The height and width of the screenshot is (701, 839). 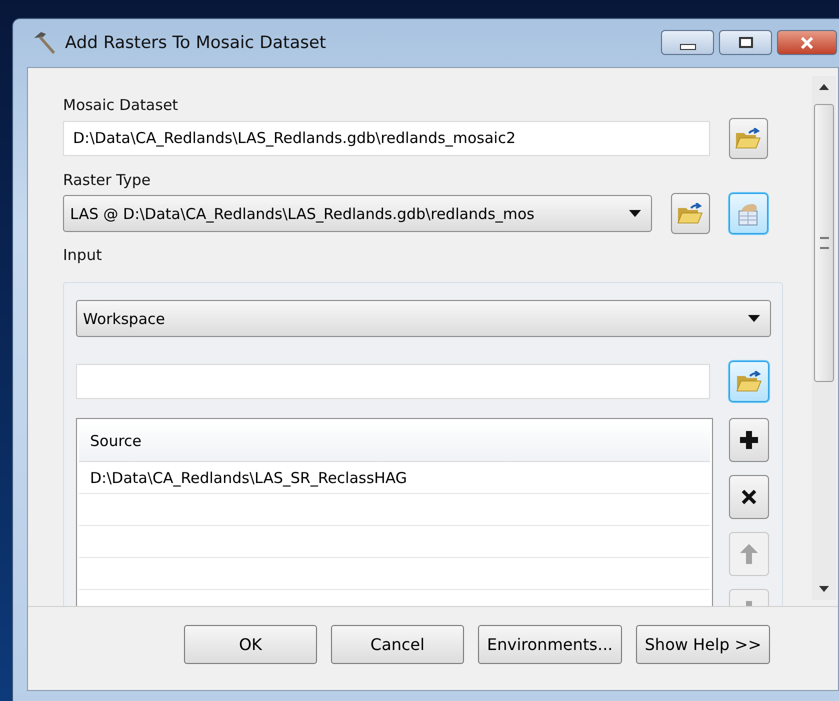 I want to click on maximize-button, so click(x=745, y=42).